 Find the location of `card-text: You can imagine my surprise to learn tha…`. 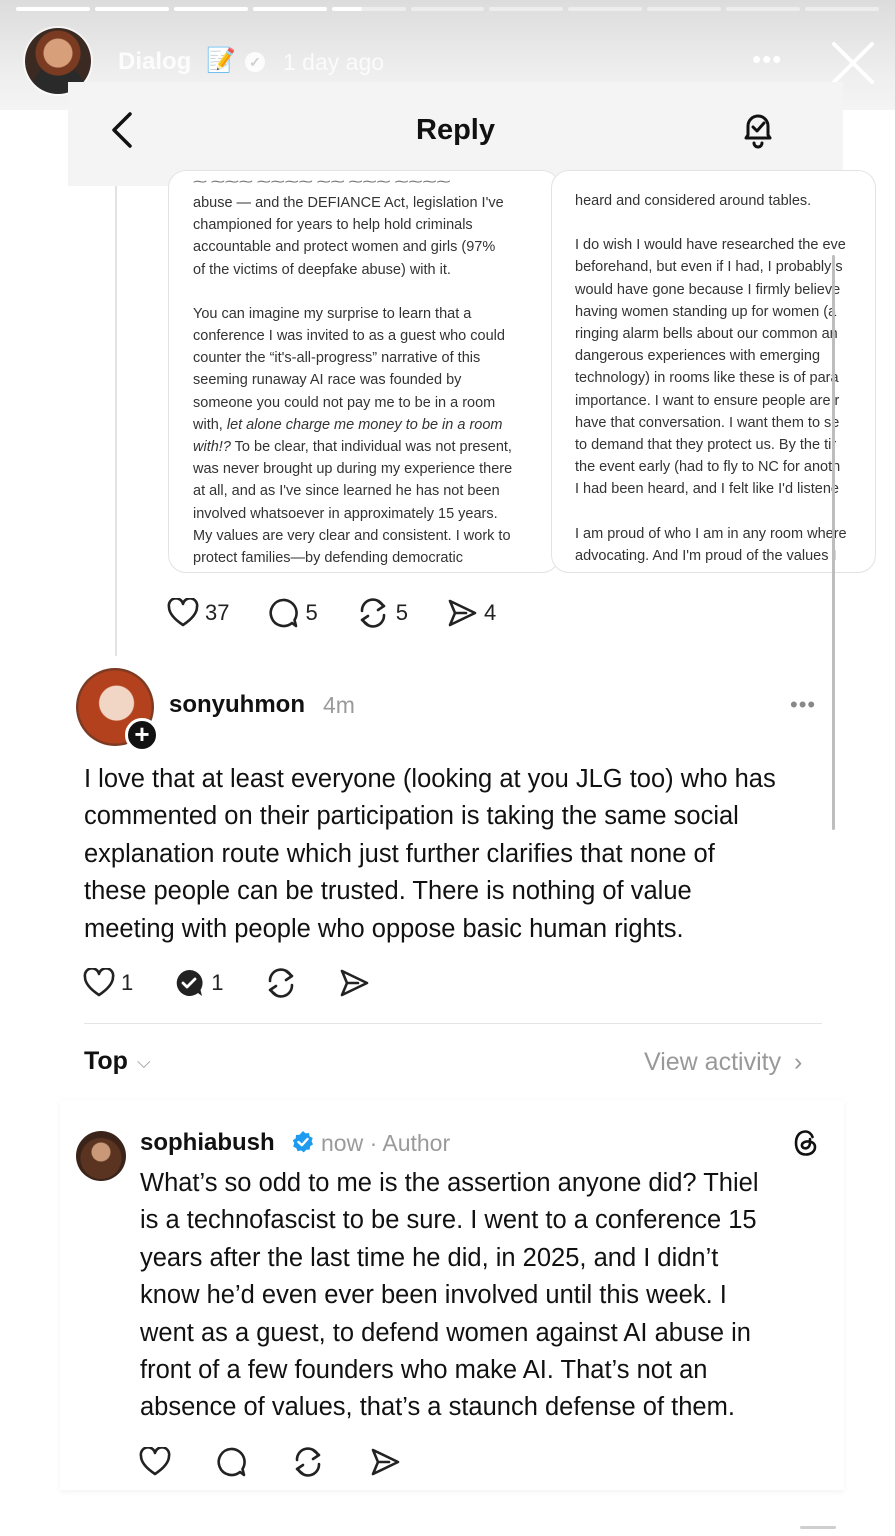

card-text: You can imagine my surprise to learn tha… is located at coordinates (332, 313).